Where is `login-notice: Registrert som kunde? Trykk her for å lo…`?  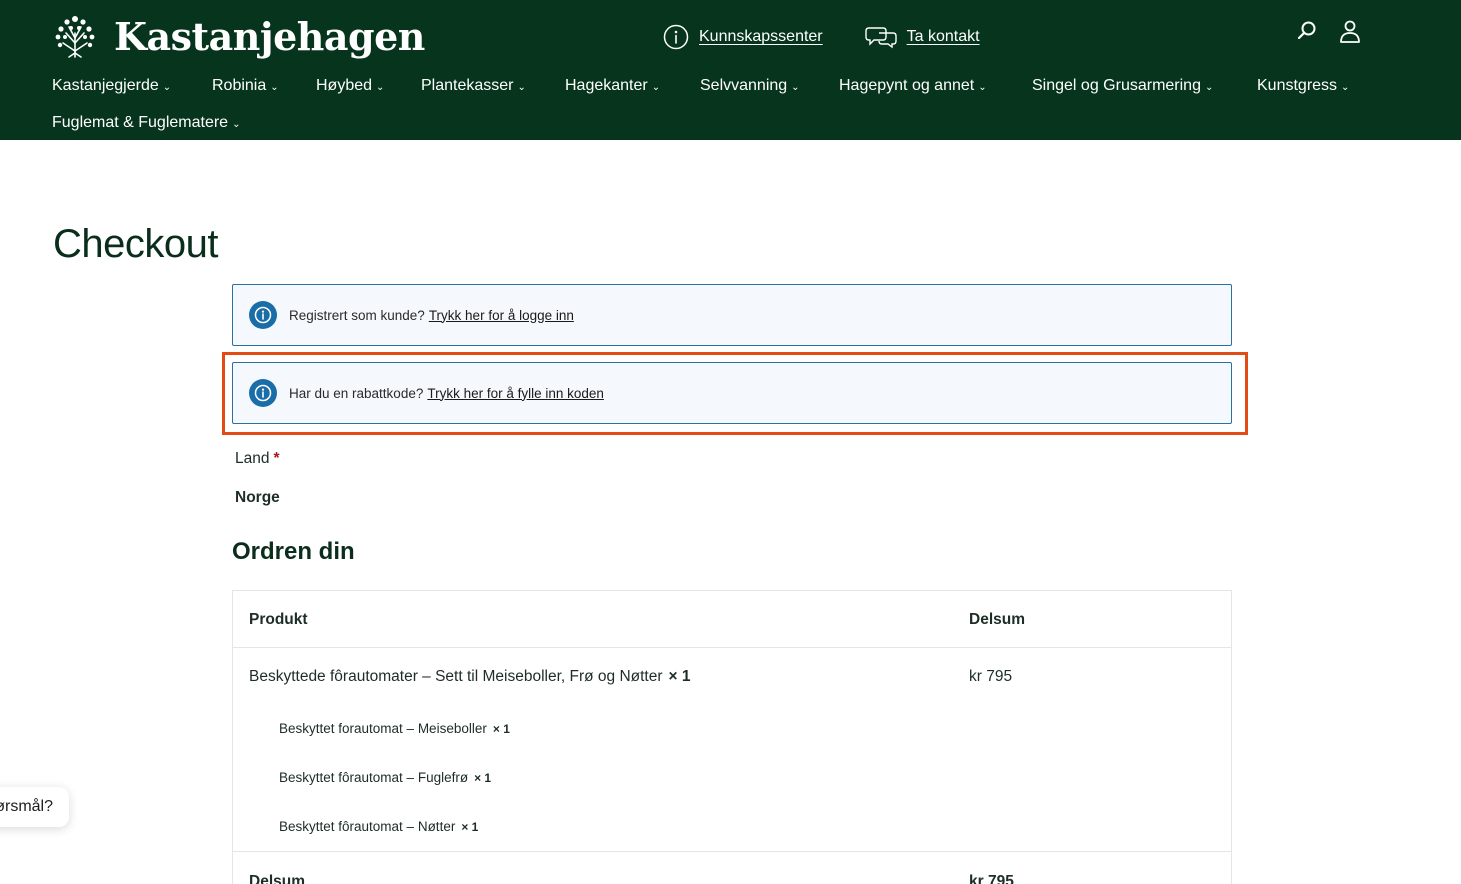
login-notice: Registrert som kunde? Trykk her for å lo… is located at coordinates (732, 315).